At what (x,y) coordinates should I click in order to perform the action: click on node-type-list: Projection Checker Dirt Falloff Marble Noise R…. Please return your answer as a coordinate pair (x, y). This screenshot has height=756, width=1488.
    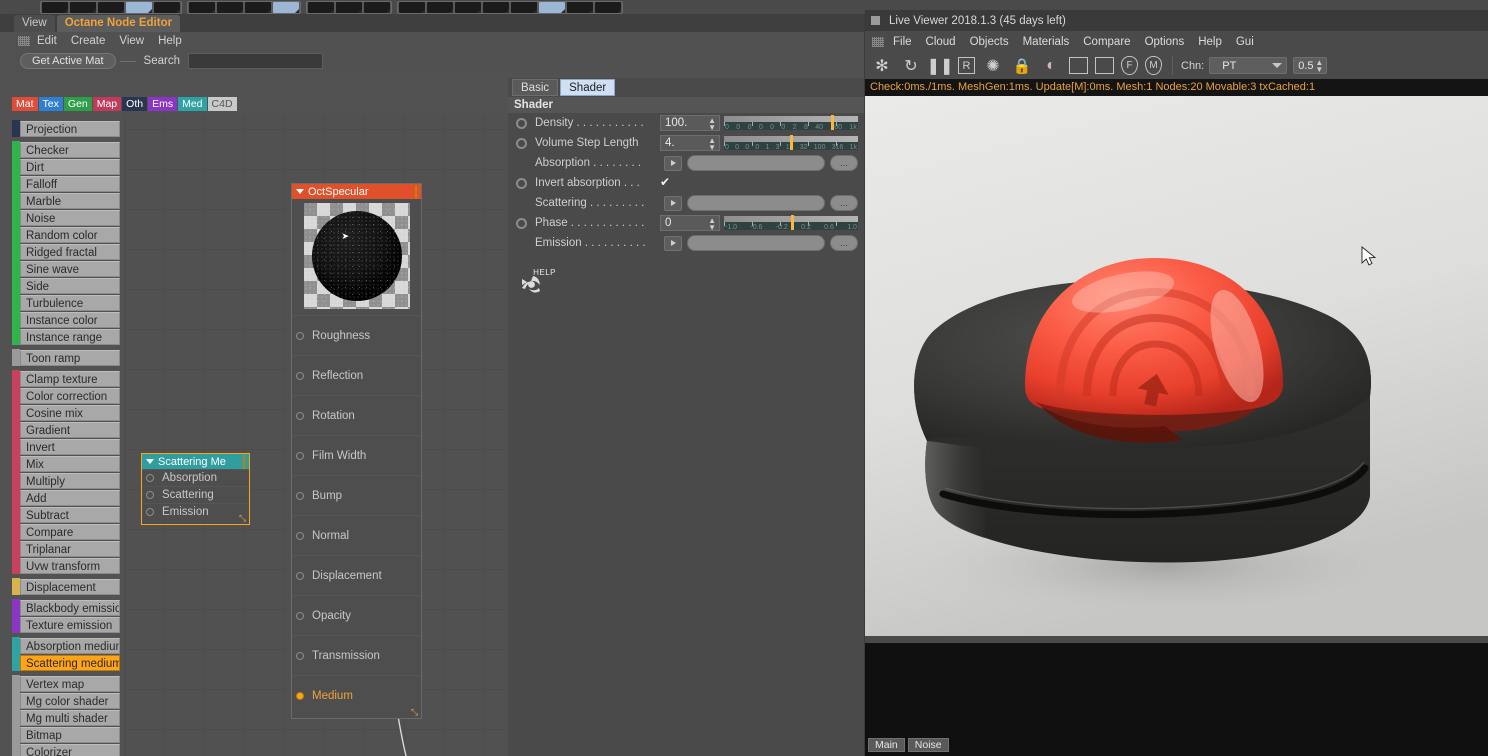
    Looking at the image, I should click on (66, 438).